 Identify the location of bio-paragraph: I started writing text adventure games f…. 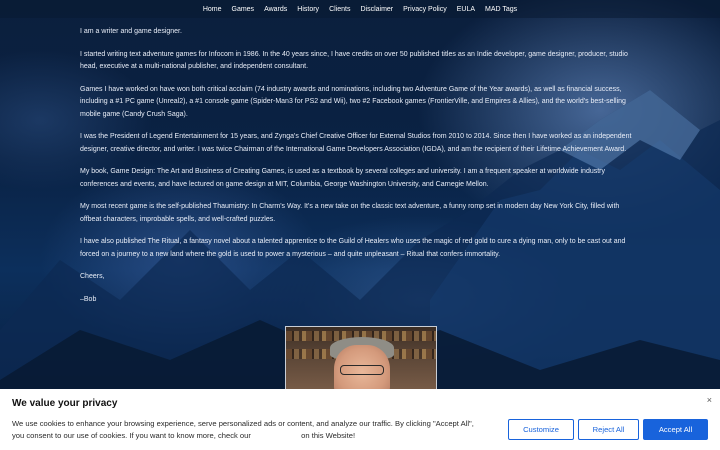
(354, 60).